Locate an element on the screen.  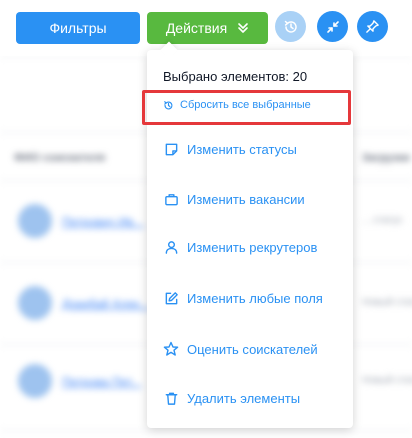
menu-item-rate-applicants: Оценить соискателей is located at coordinates (240, 349).